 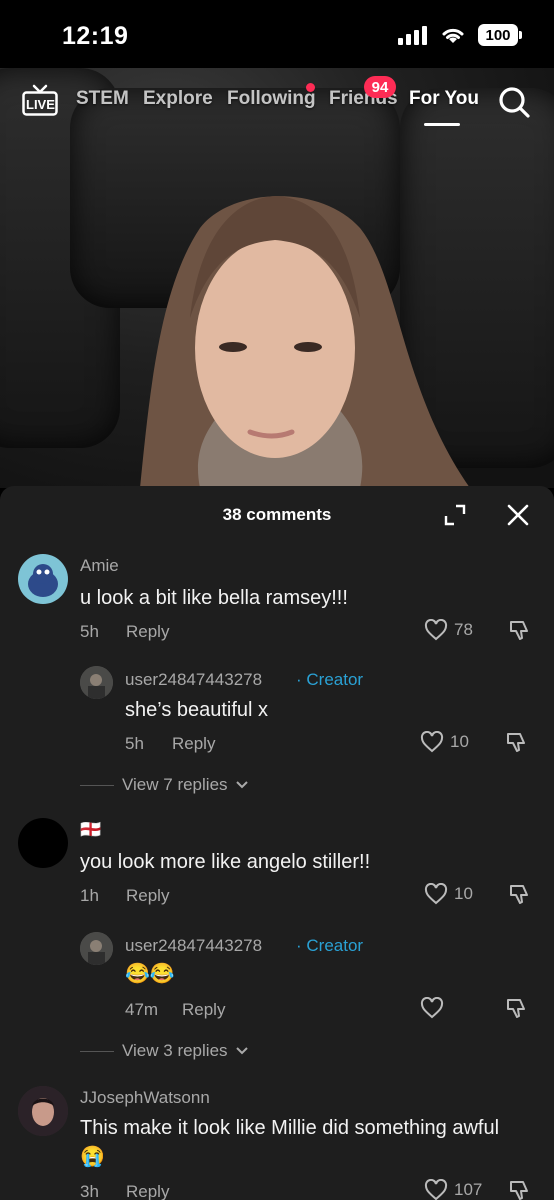 I want to click on tab-explore: Explore, so click(x=178, y=99).